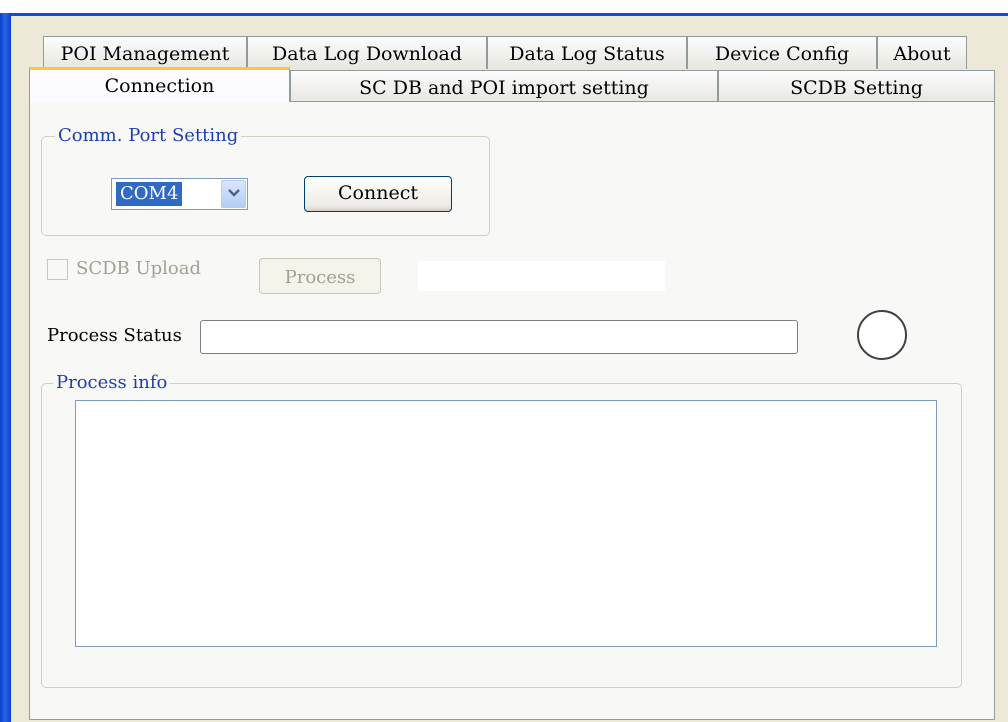 The image size is (1008, 722). What do you see at coordinates (112, 383) in the screenshot?
I see `process-info-group-title: Process info` at bounding box center [112, 383].